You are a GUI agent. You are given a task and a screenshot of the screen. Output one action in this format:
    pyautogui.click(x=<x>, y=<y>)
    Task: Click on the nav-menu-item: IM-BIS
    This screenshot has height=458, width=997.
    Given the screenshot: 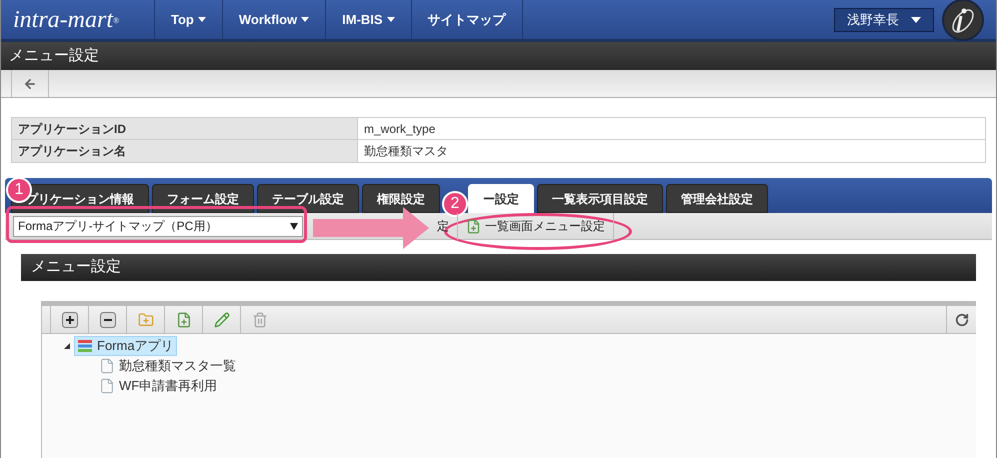 What is the action you would take?
    pyautogui.click(x=368, y=19)
    